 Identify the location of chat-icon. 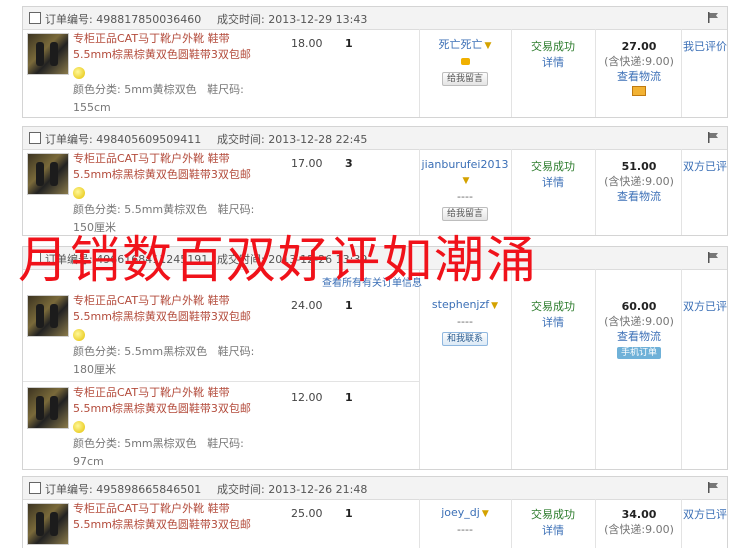
(465, 61).